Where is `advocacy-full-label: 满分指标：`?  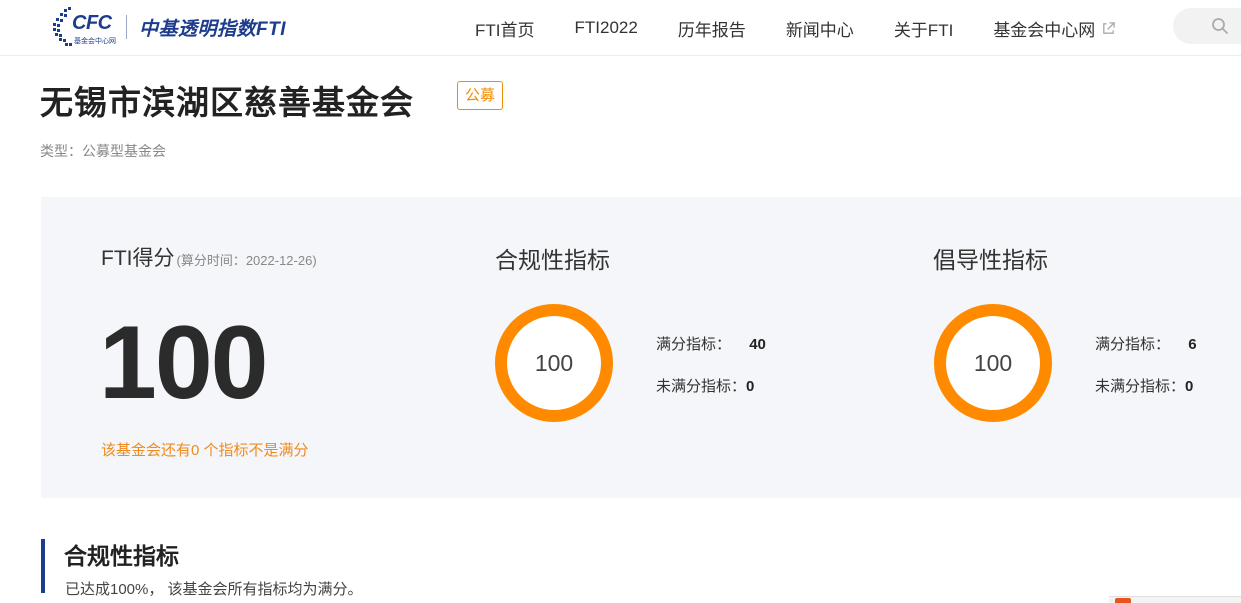 advocacy-full-label: 满分指标： is located at coordinates (1133, 344).